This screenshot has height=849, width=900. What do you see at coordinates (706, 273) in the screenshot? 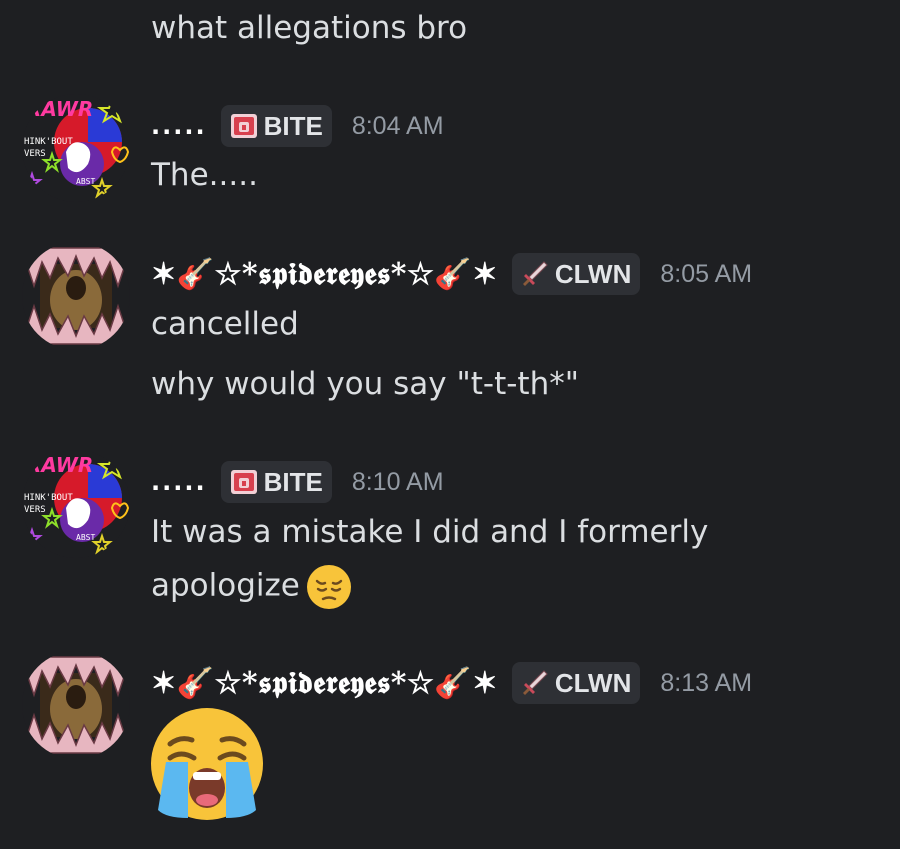
I see `timestamp: 8:05 AM` at bounding box center [706, 273].